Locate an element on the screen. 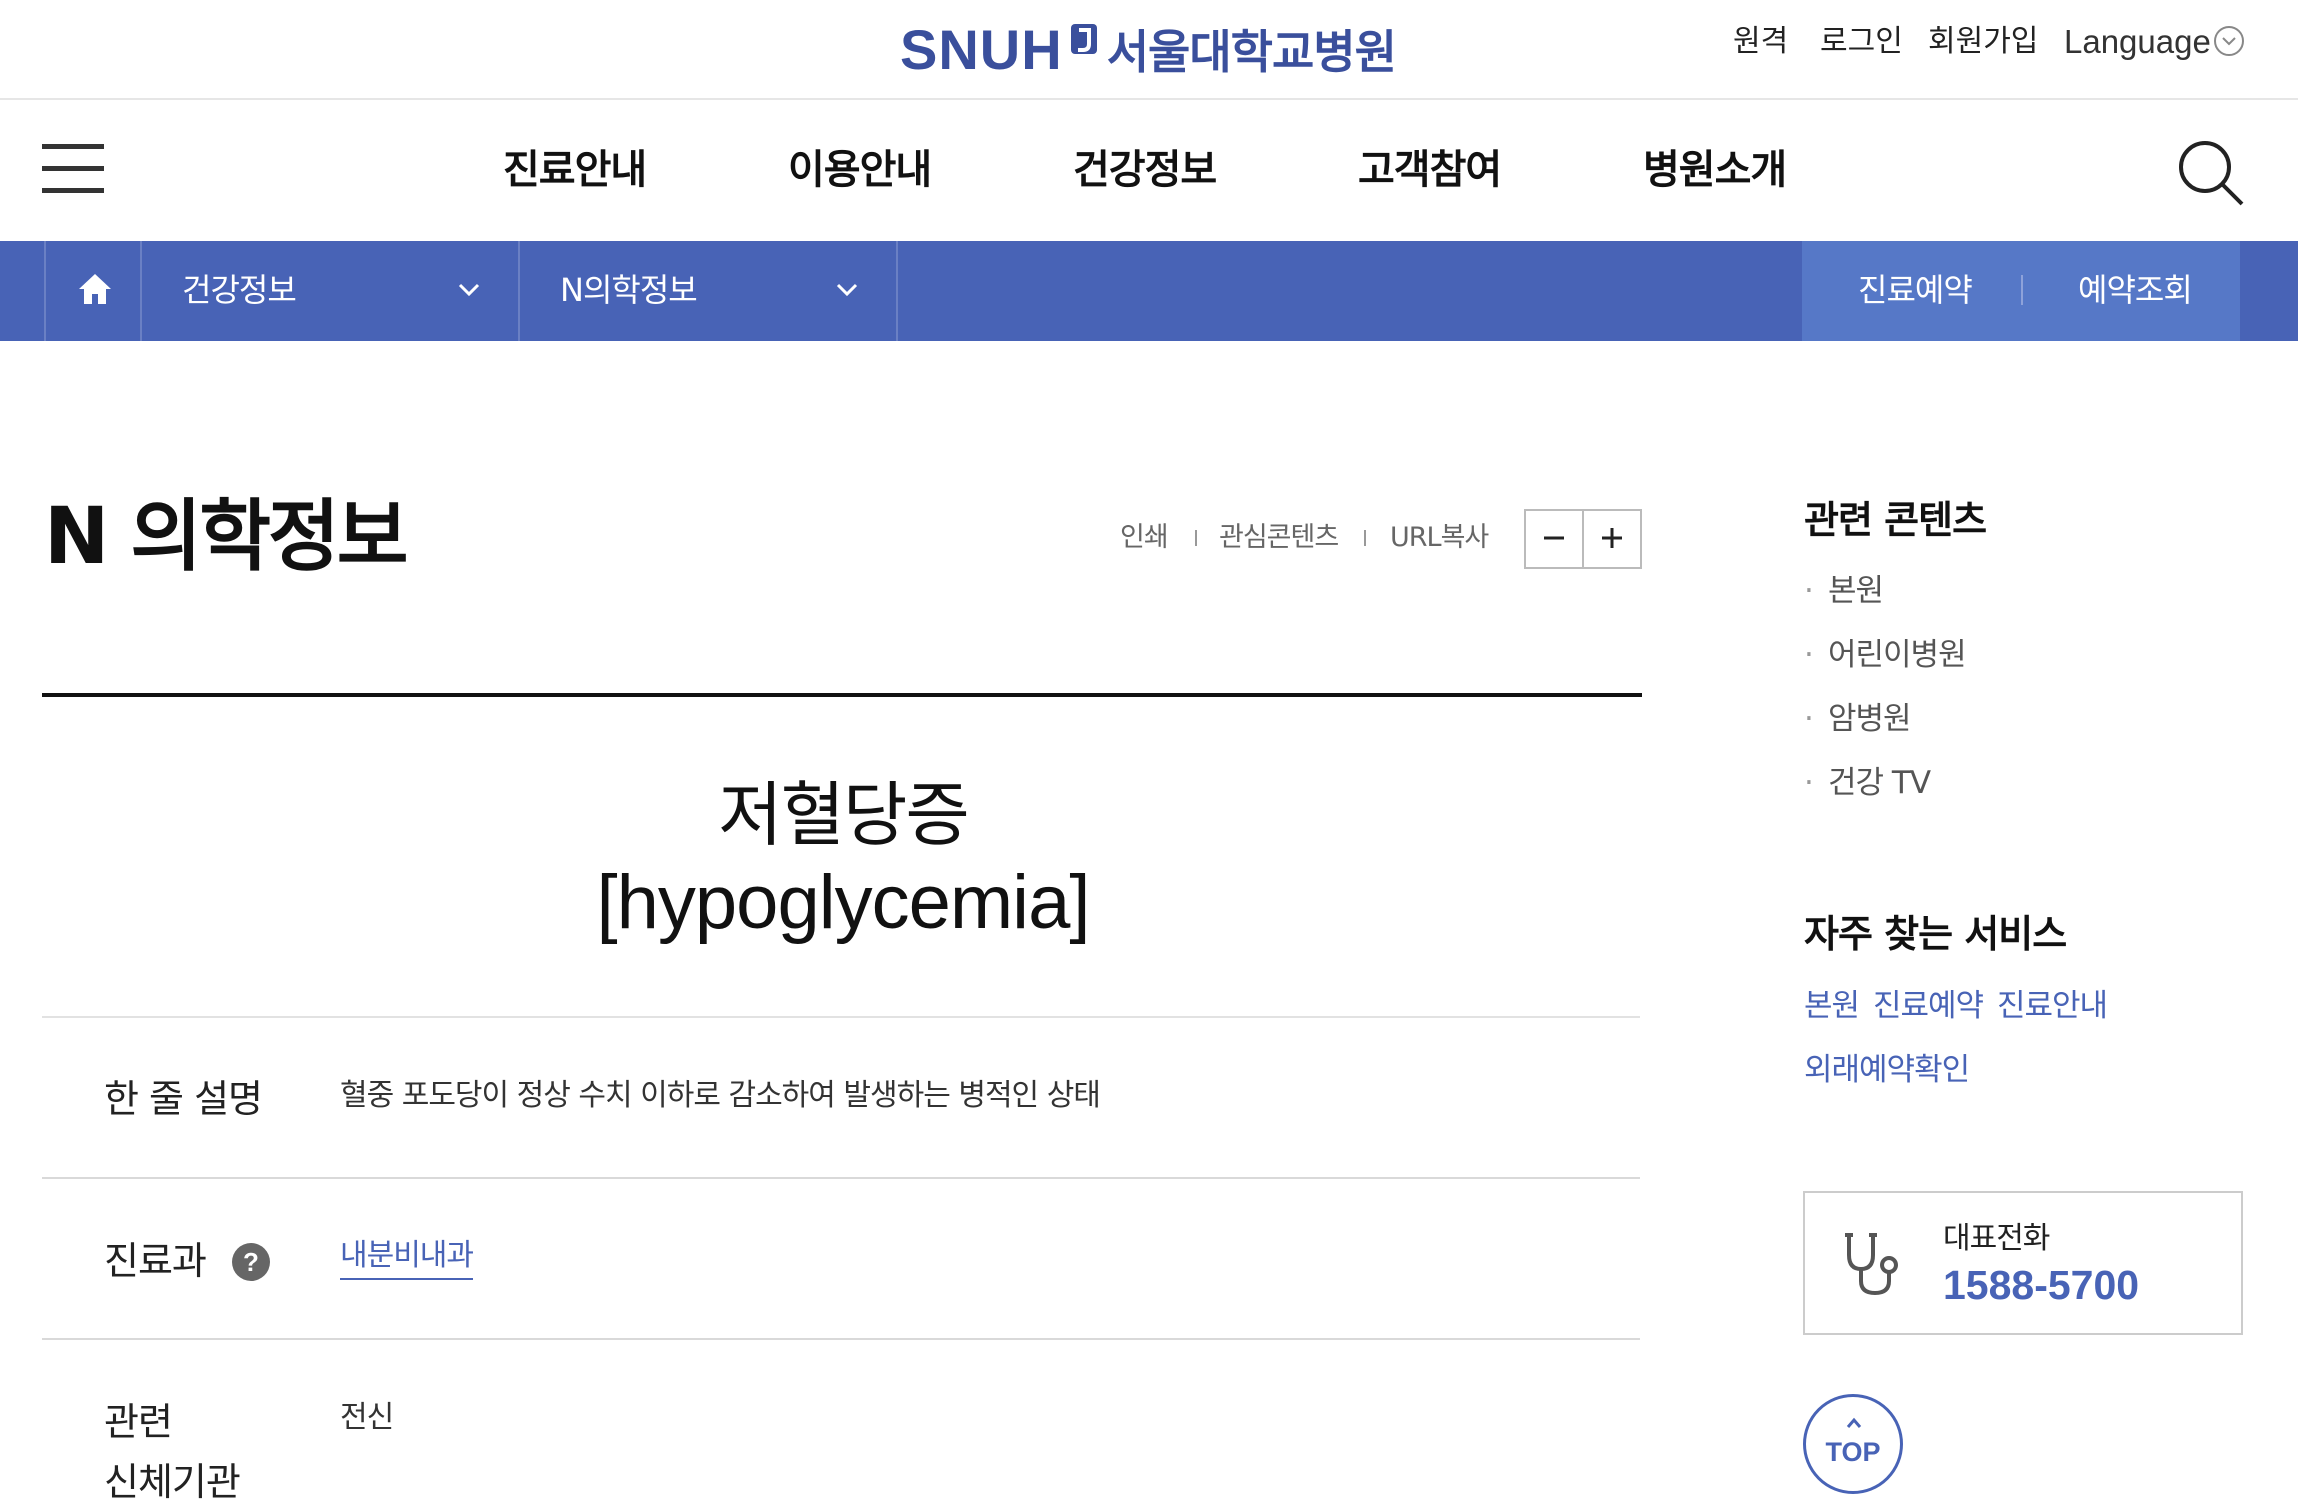  copy-url-button: URL복사 is located at coordinates (1439, 538).